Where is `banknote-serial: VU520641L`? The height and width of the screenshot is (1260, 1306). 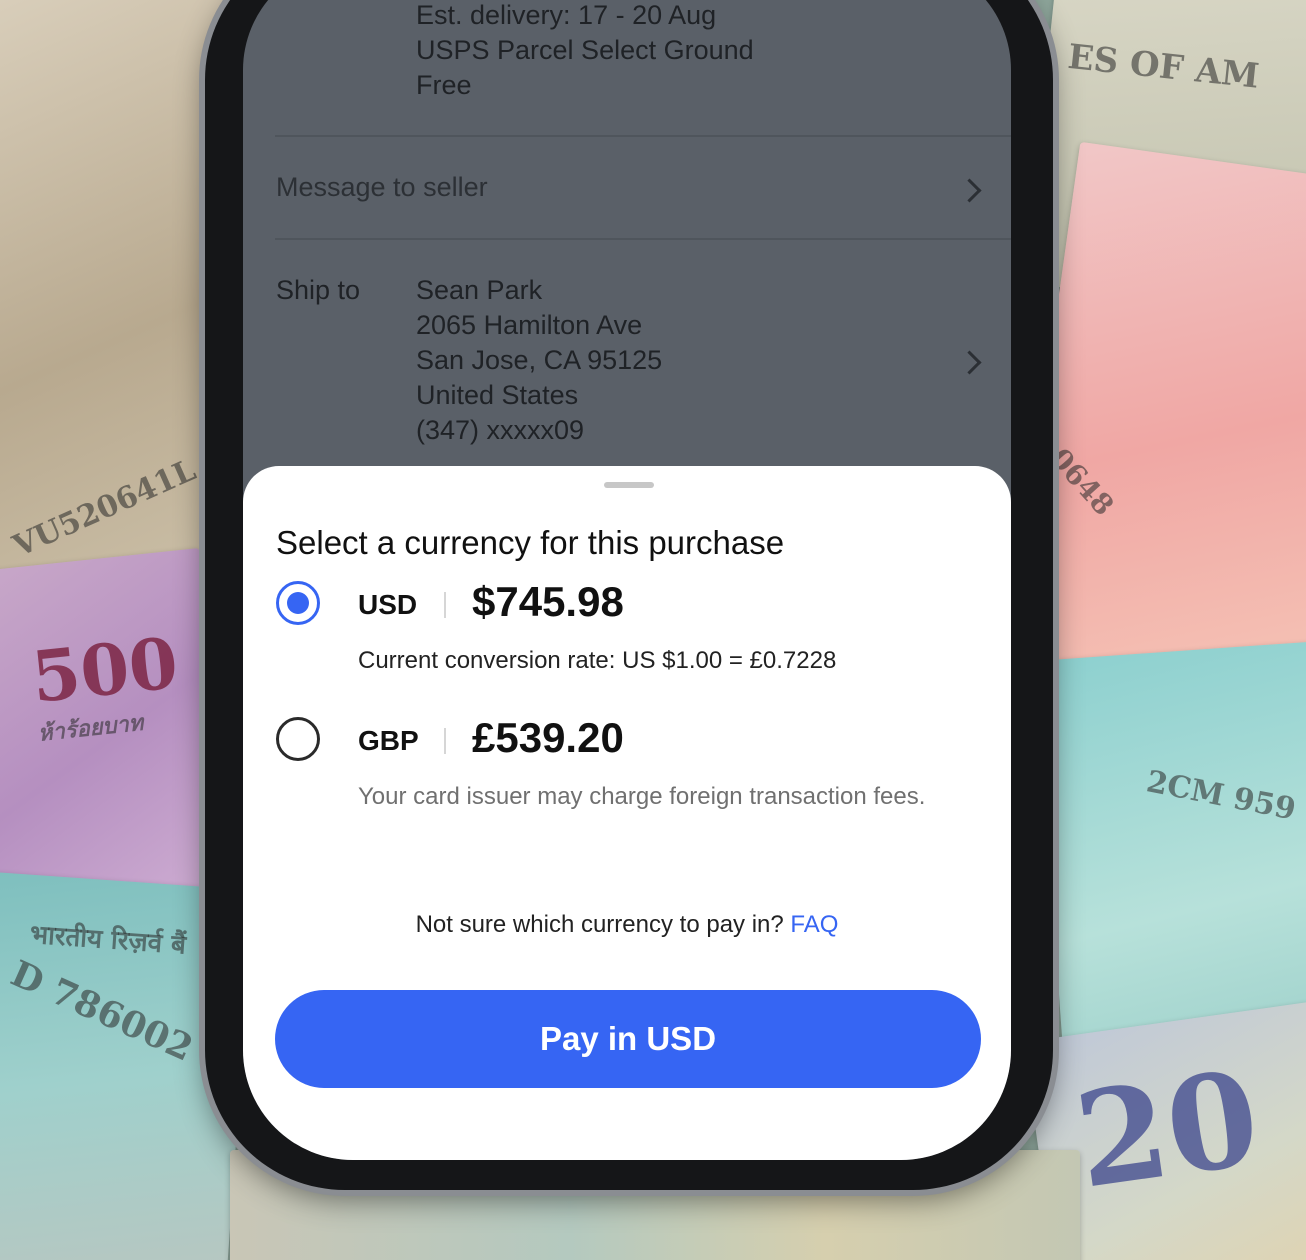 banknote-serial: VU520641L is located at coordinates (104, 508).